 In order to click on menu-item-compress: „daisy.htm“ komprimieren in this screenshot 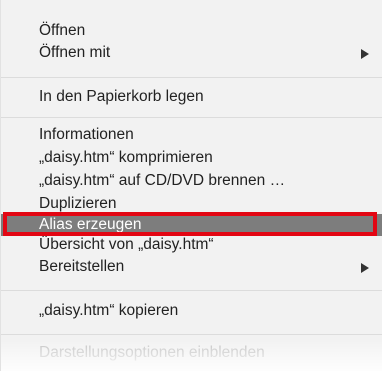, I will do `click(191, 158)`.